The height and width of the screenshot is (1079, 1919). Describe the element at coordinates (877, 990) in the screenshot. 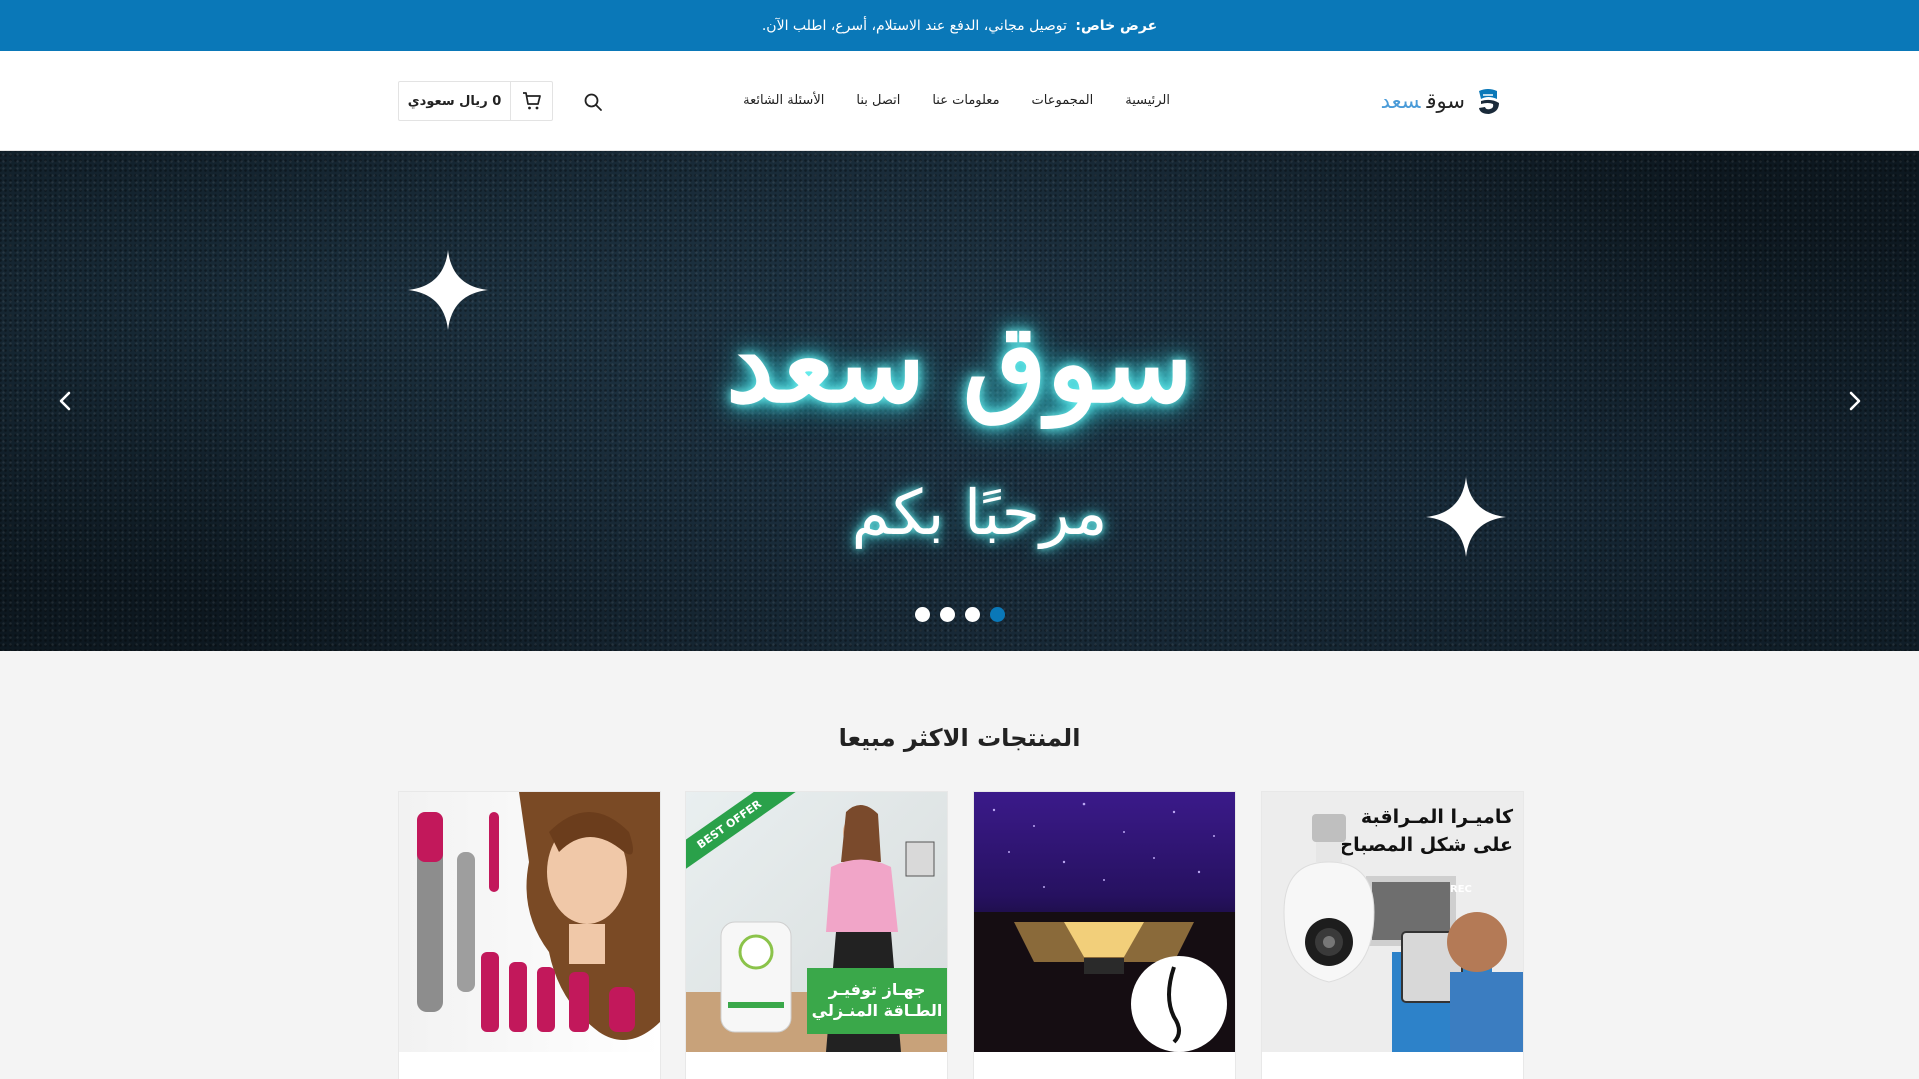

I see `product-image-text: جهـاز توفيـر` at that location.